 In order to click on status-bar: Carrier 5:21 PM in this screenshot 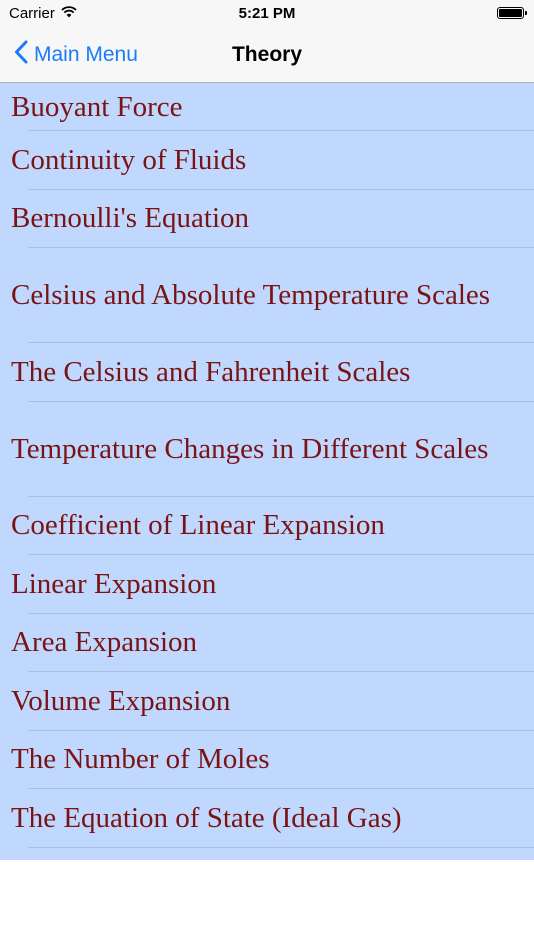, I will do `click(267, 14)`.